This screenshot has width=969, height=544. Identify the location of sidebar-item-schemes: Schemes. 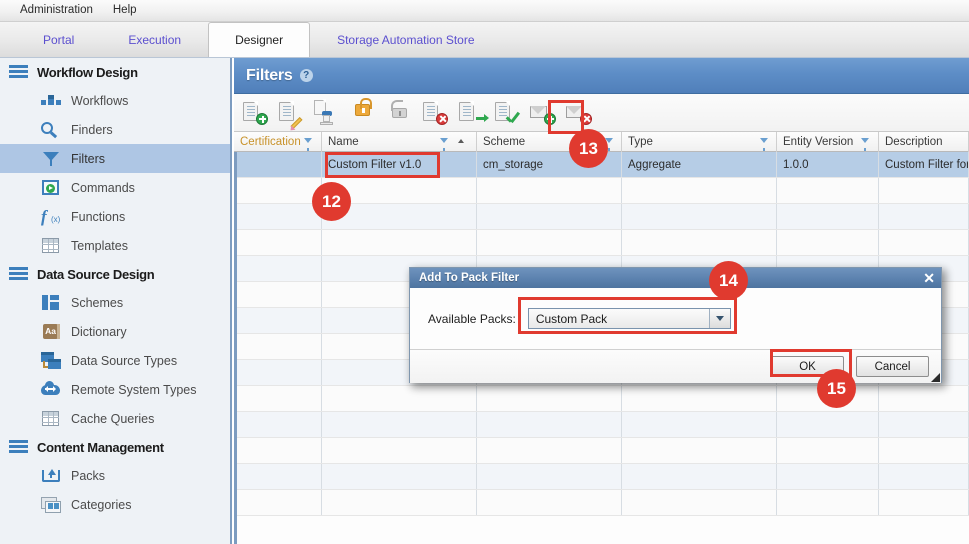
(115, 302).